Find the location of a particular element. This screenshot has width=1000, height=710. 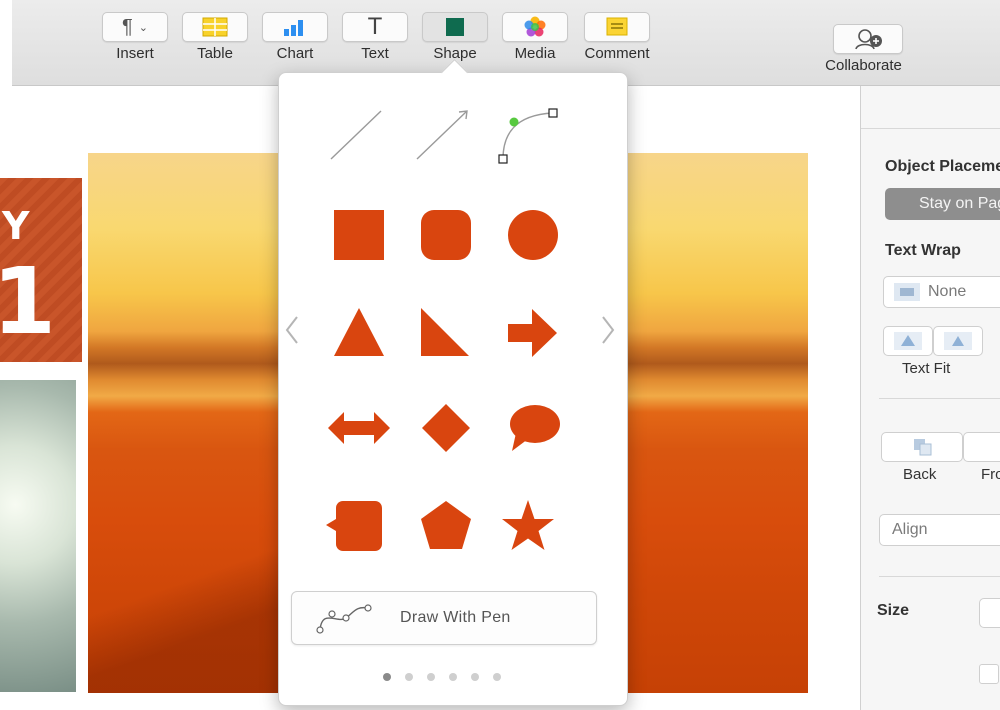

text-fit-label: Text Fit is located at coordinates (926, 368).